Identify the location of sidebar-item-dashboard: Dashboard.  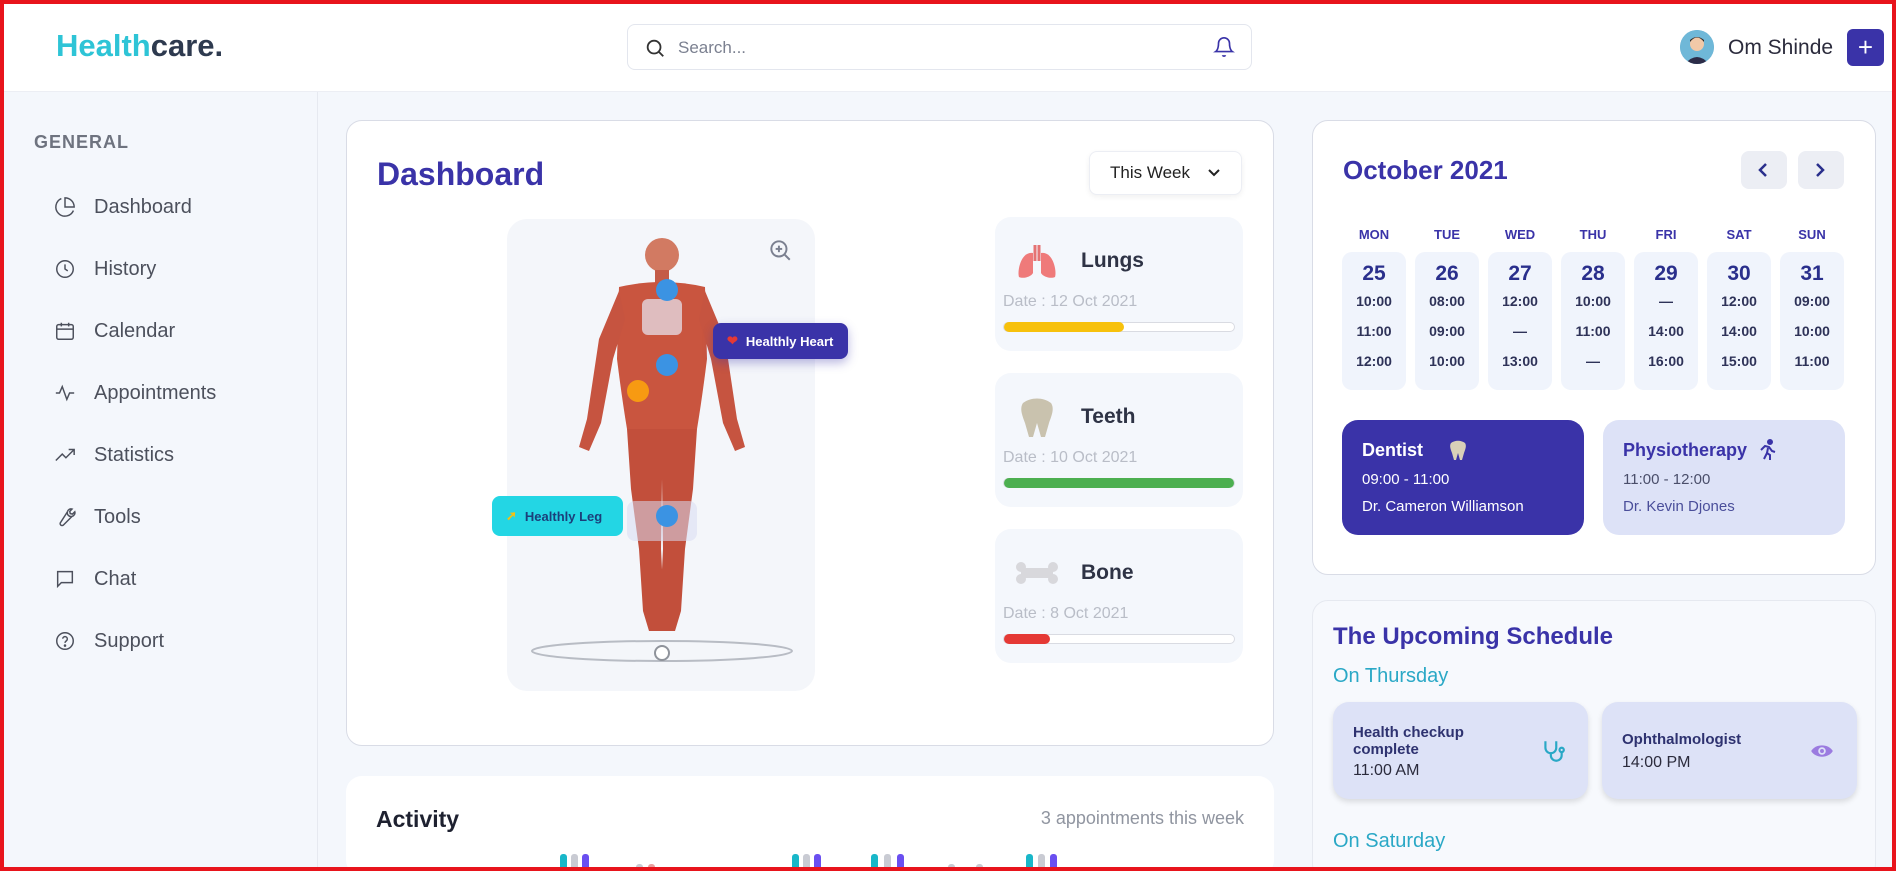
(174, 207).